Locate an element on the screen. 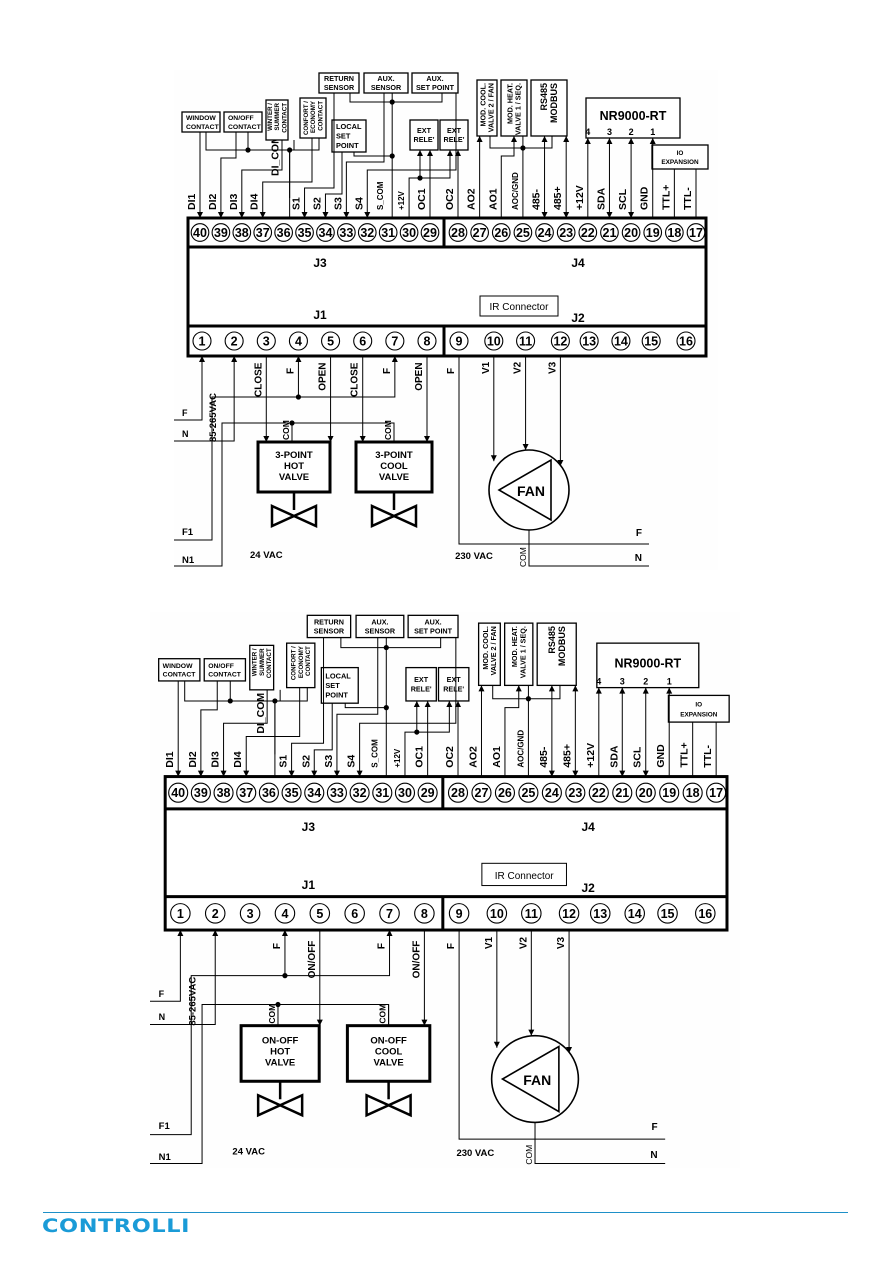 The height and width of the screenshot is (1263, 893). signal-label-onoff-t5: ON/OFF is located at coordinates (312, 960).